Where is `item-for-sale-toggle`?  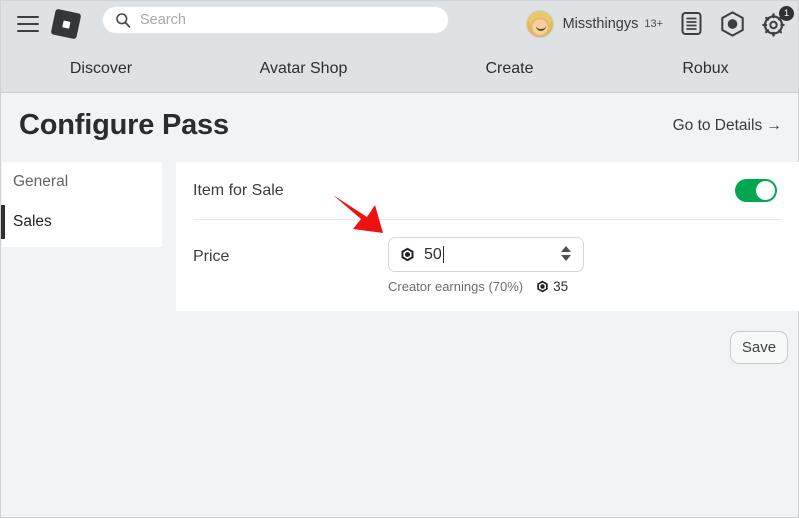 item-for-sale-toggle is located at coordinates (756, 190).